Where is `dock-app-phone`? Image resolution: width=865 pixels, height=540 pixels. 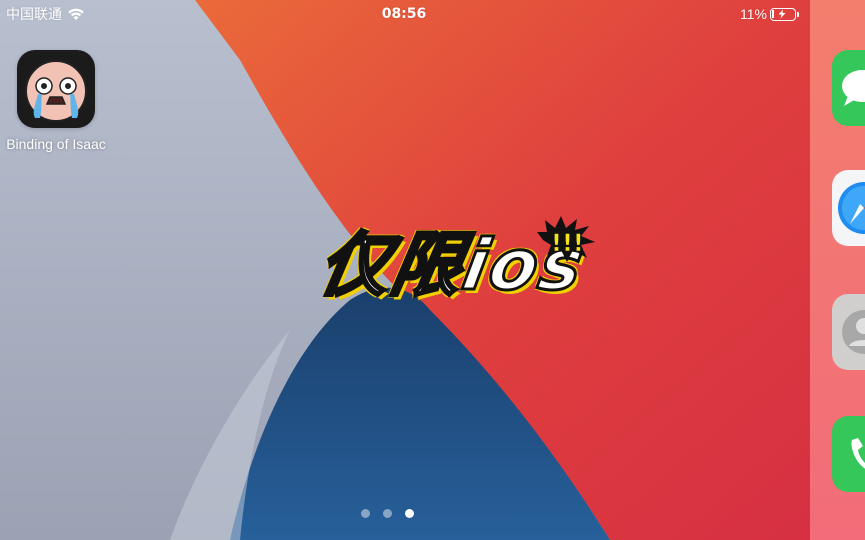
dock-app-phone is located at coordinates (848, 454).